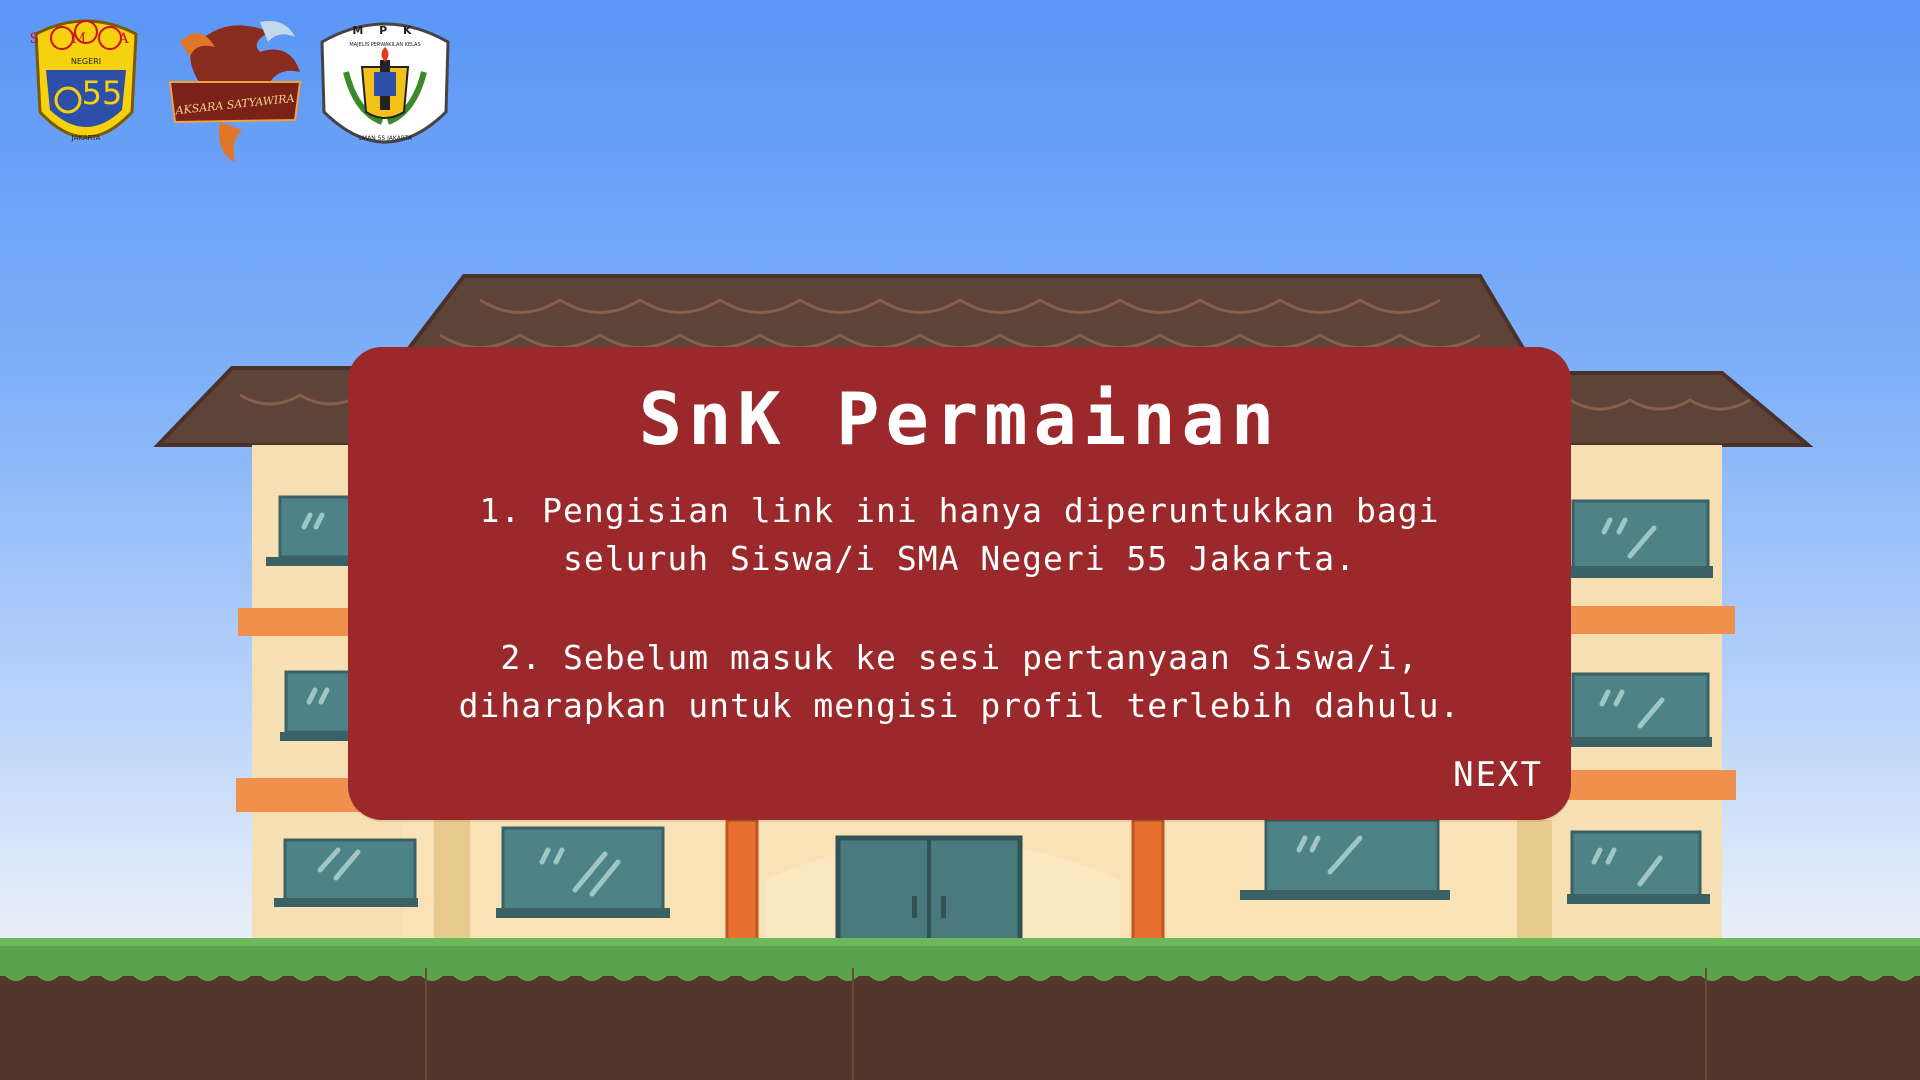 The height and width of the screenshot is (1080, 1920). I want to click on next-button: NEXT, so click(1498, 775).